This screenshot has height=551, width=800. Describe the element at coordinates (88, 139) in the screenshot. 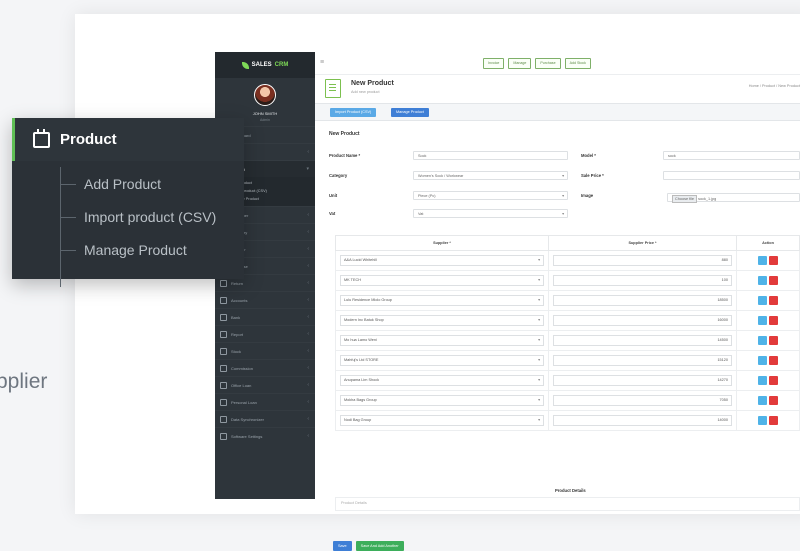

I see `callout-title: Product` at that location.